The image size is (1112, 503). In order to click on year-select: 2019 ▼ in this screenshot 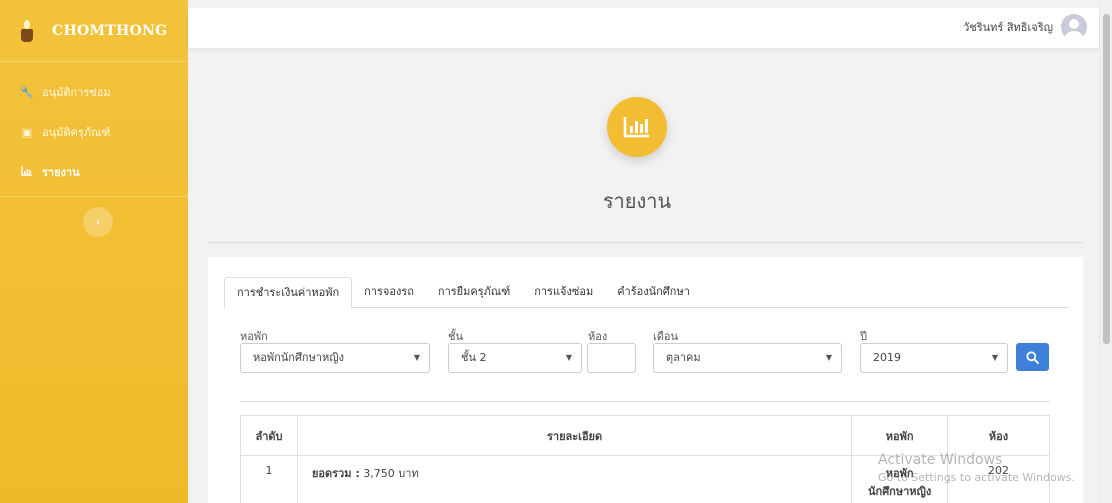, I will do `click(934, 358)`.